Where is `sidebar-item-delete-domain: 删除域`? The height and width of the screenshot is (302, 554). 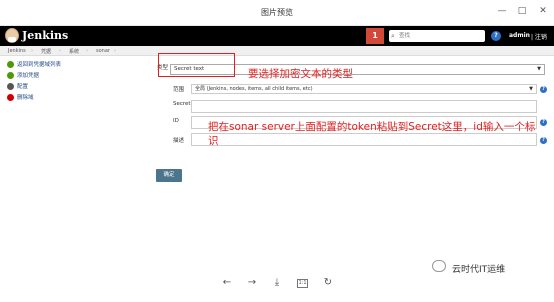
sidebar-item-delete-domain: 删除域 is located at coordinates (20, 98).